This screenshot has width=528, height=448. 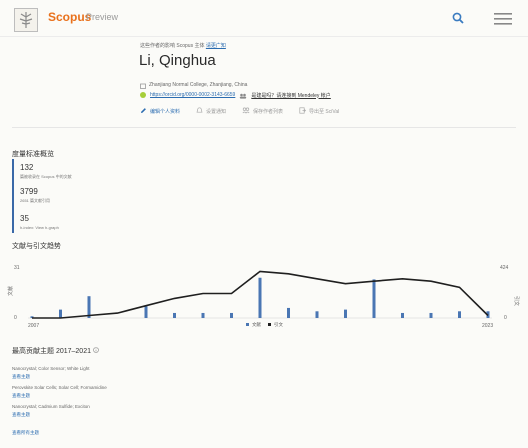 What do you see at coordinates (26, 20) in the screenshot?
I see `elsevier-logo` at bounding box center [26, 20].